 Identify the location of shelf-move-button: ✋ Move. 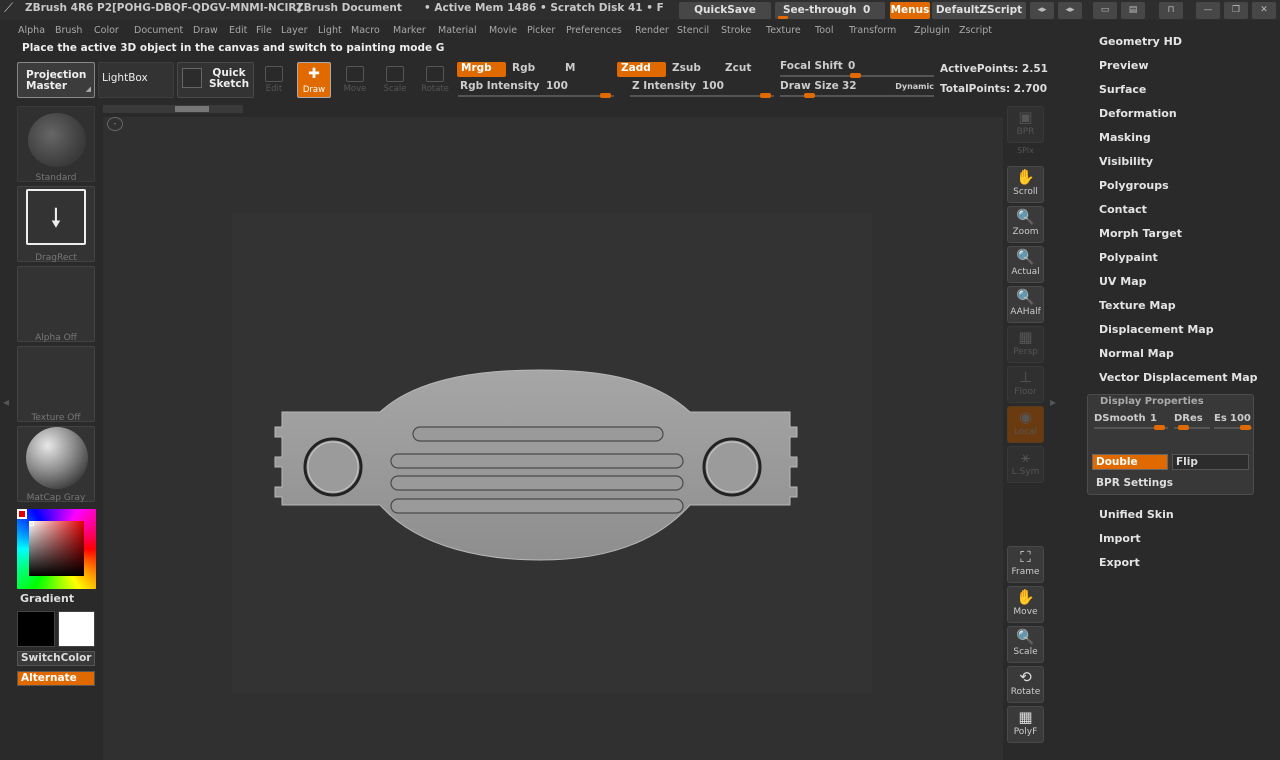
(1025, 604).